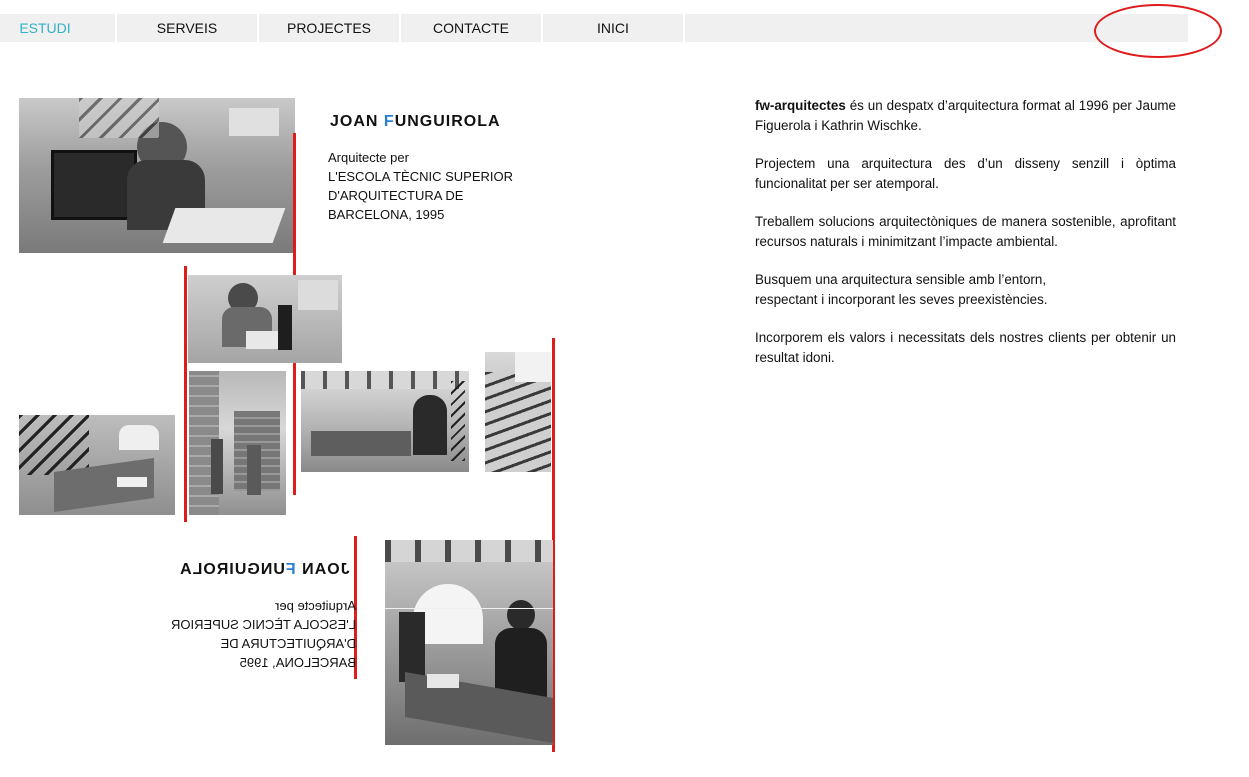  Describe the element at coordinates (265, 319) in the screenshot. I see `photo-office-woman` at that location.